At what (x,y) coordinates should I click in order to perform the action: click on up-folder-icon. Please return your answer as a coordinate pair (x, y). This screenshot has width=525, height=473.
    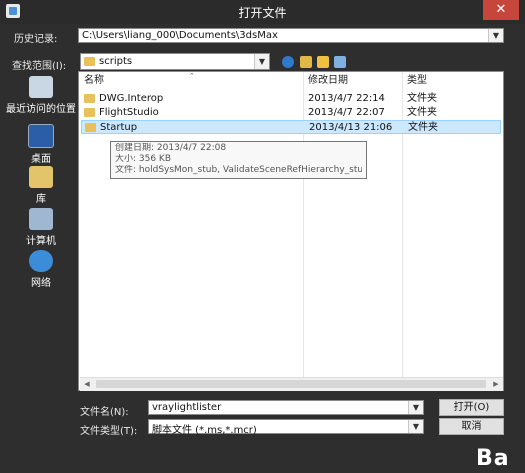
    Looking at the image, I should click on (306, 62).